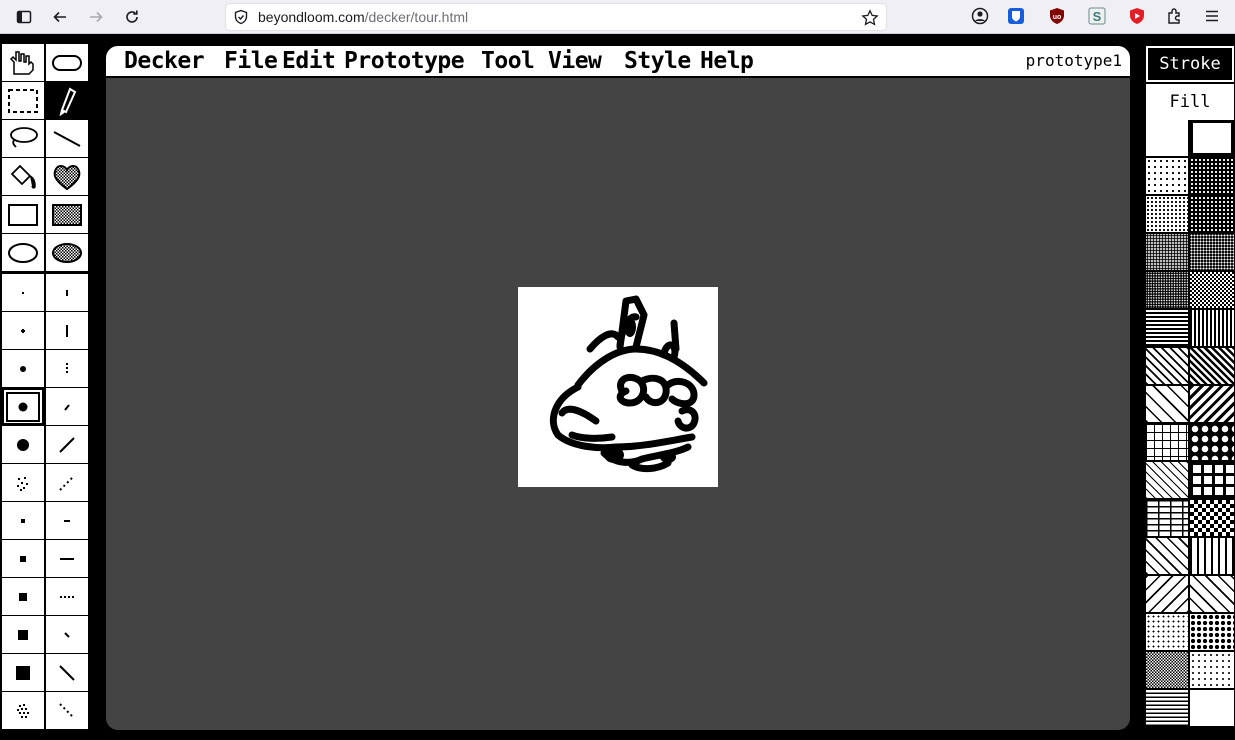  What do you see at coordinates (657, 61) in the screenshot?
I see `menu-style: Style` at bounding box center [657, 61].